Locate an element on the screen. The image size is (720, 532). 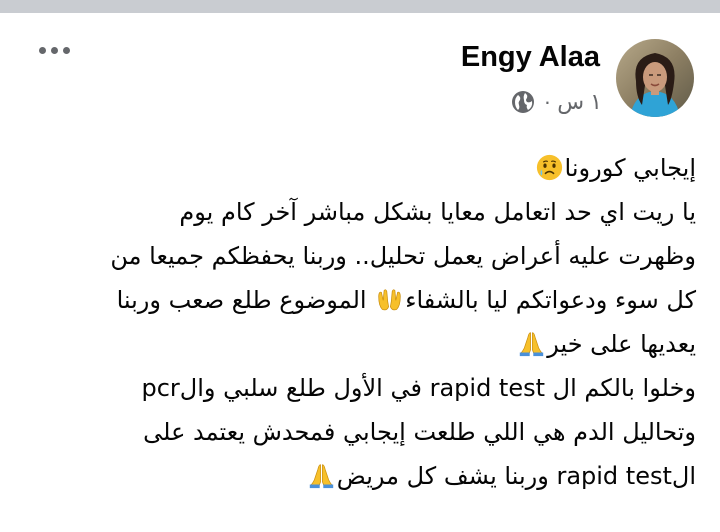
globe-icon is located at coordinates (523, 102).